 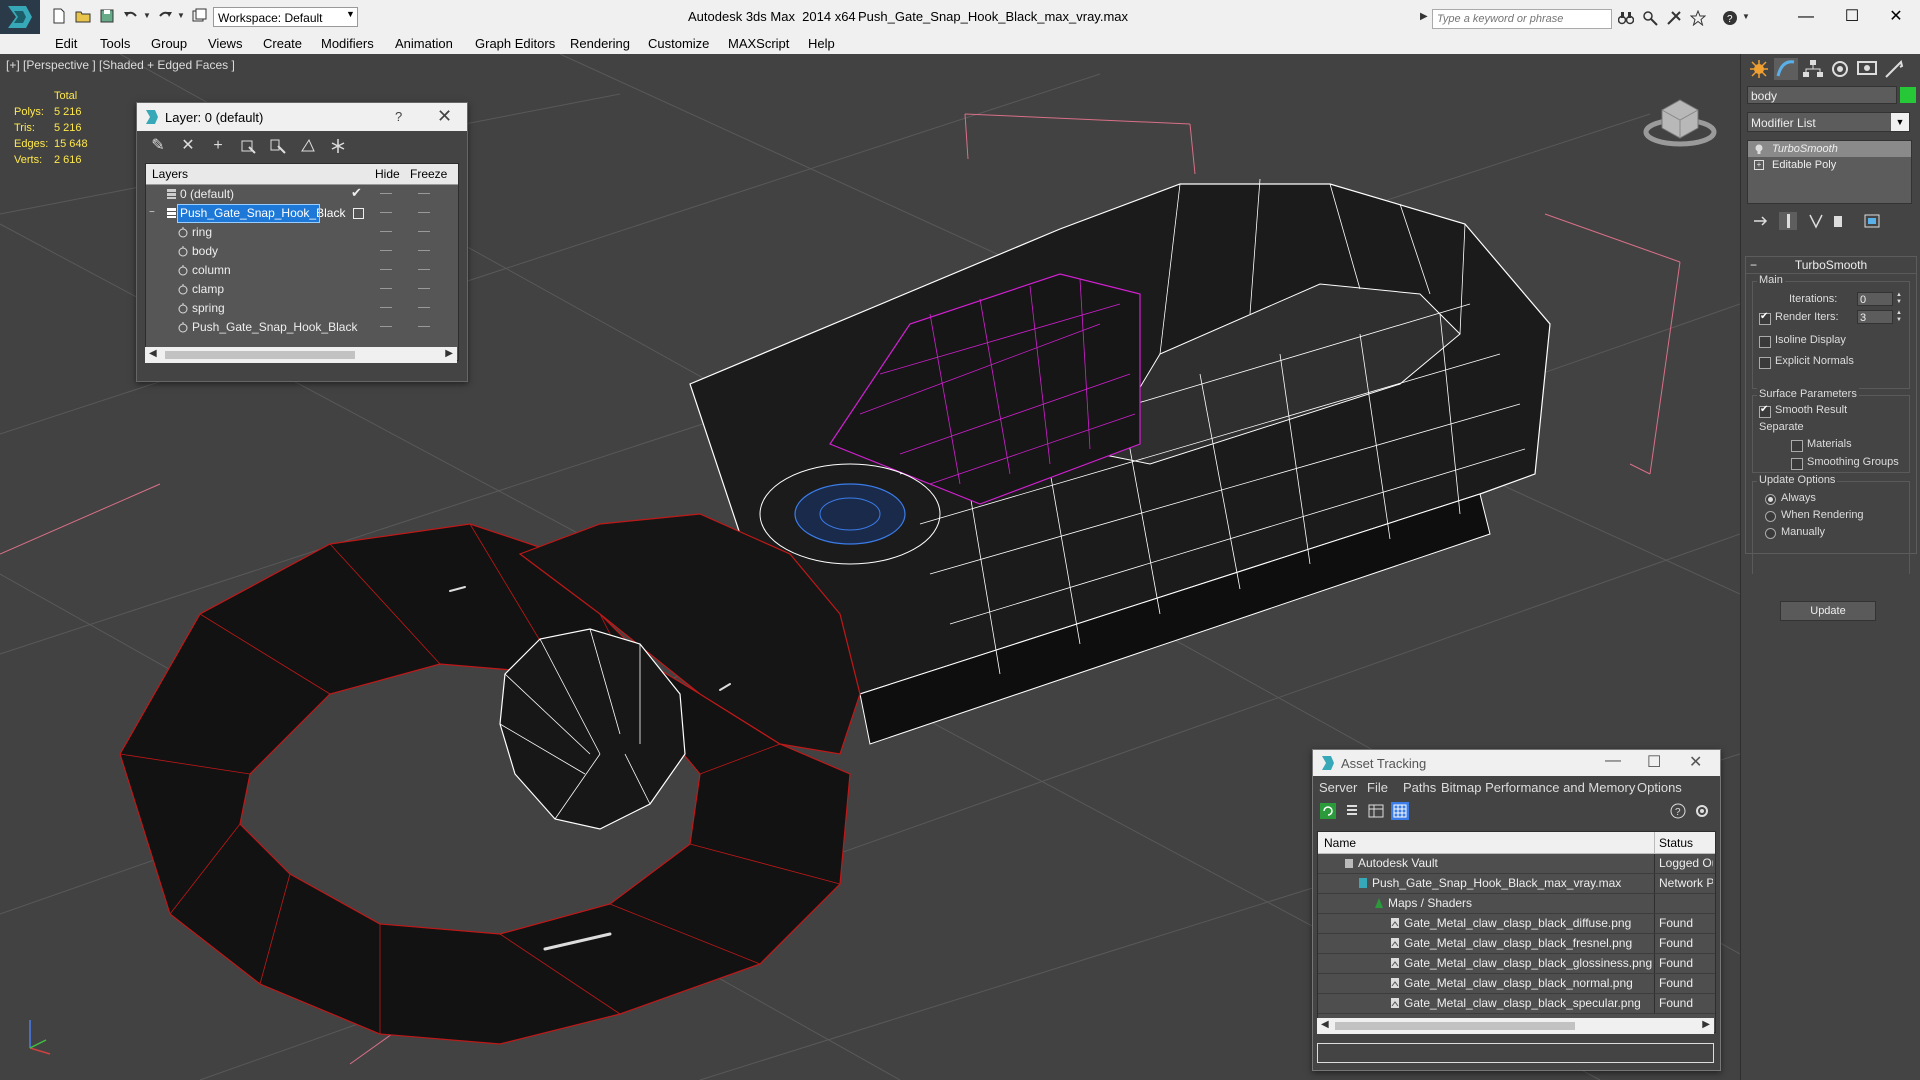 What do you see at coordinates (302, 308) in the screenshot?
I see `object-row: spring` at bounding box center [302, 308].